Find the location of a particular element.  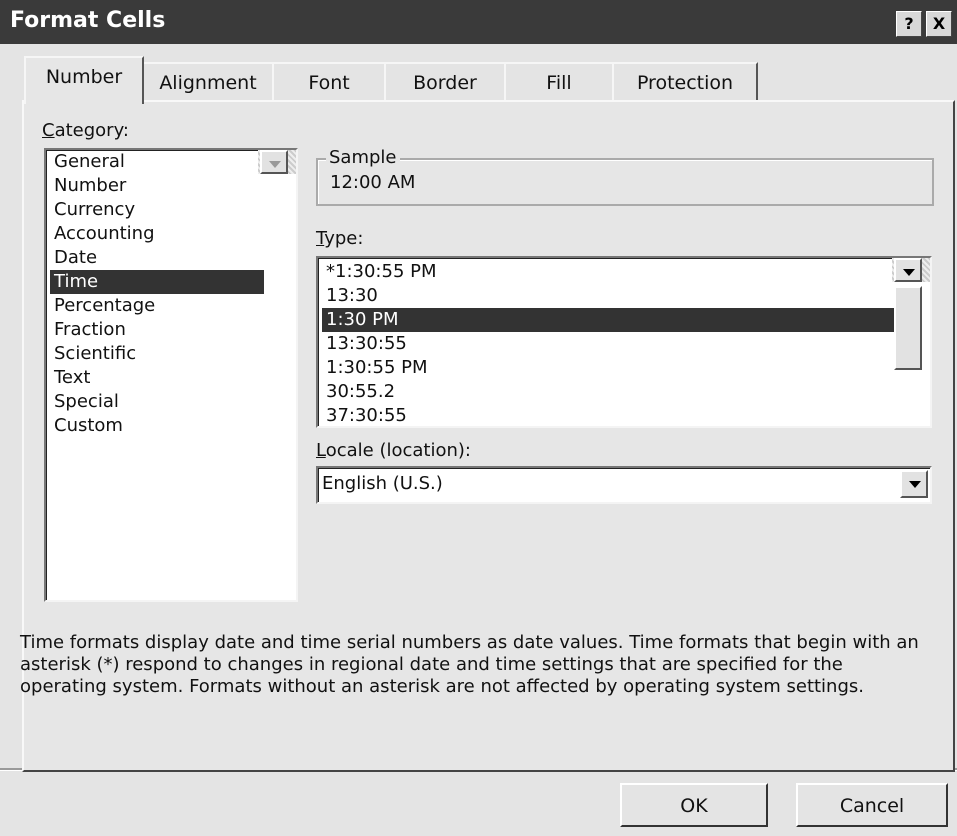

type-label: Type: is located at coordinates (340, 238).